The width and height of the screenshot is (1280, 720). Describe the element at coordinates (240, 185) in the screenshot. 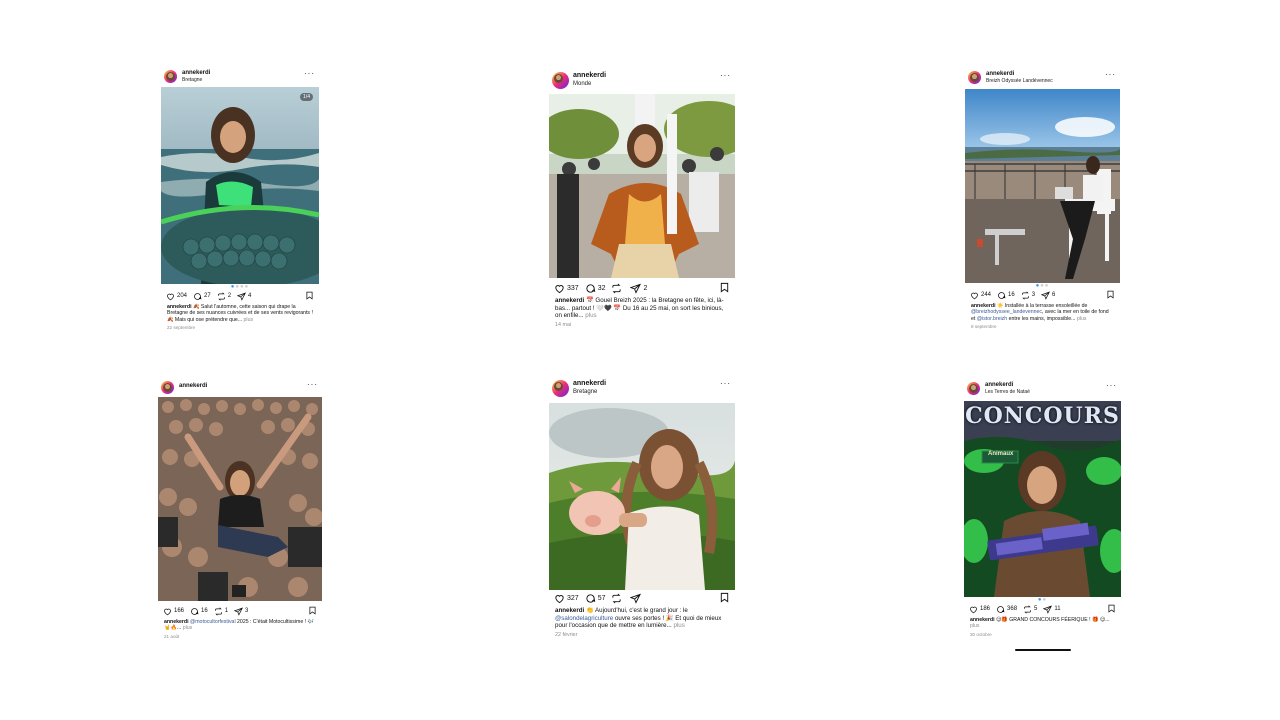

I see `post-photo: 1/4` at that location.